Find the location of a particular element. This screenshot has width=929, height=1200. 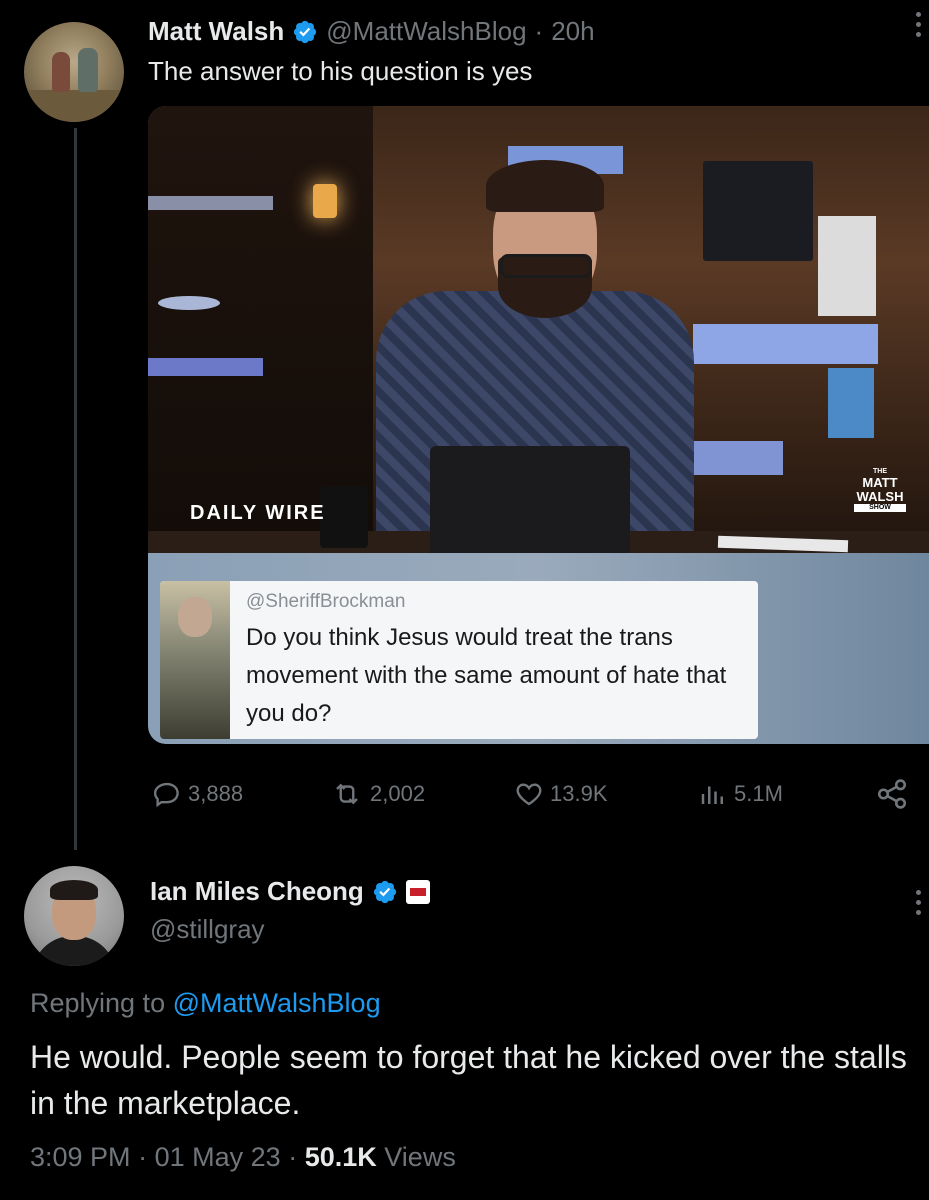

studio-laptop is located at coordinates (530, 499).